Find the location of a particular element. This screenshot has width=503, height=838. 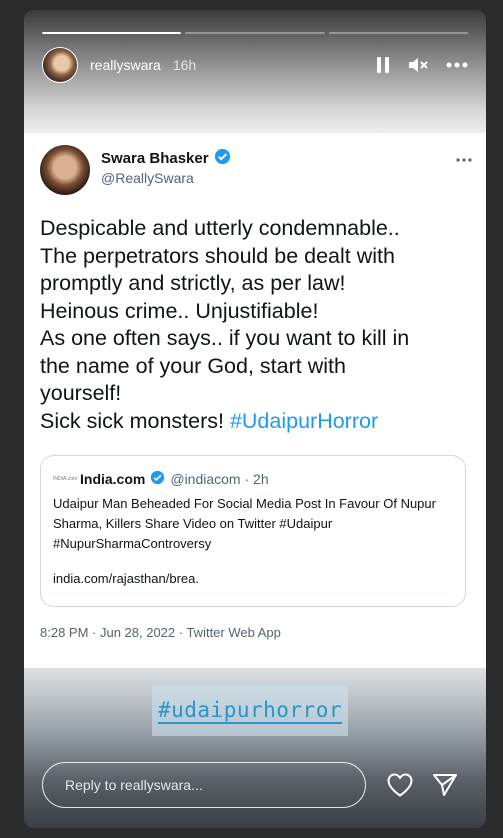

tweet-line: Despicable and utterly condemnable.. is located at coordinates (220, 228).